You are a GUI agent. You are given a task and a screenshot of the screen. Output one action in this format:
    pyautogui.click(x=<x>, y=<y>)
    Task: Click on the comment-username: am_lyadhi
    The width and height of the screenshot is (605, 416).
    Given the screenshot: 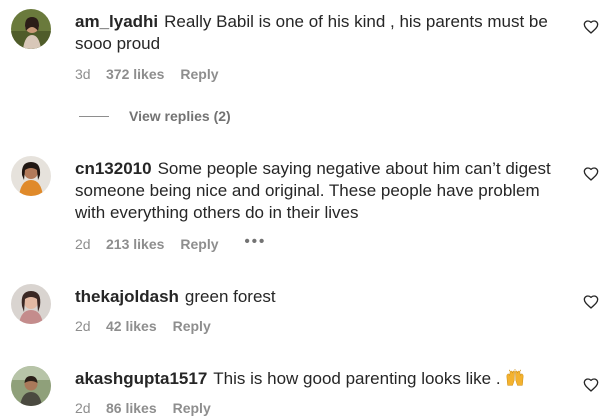 What is the action you would take?
    pyautogui.click(x=116, y=21)
    